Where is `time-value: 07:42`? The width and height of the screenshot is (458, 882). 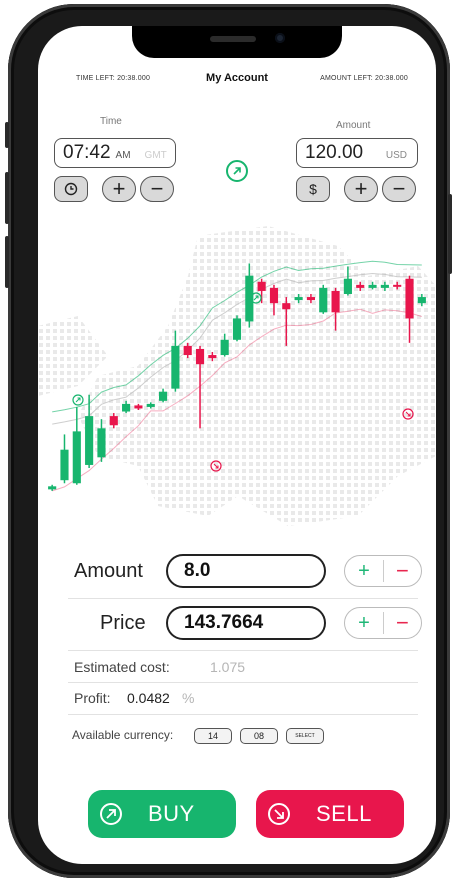
time-value: 07:42 is located at coordinates (87, 152).